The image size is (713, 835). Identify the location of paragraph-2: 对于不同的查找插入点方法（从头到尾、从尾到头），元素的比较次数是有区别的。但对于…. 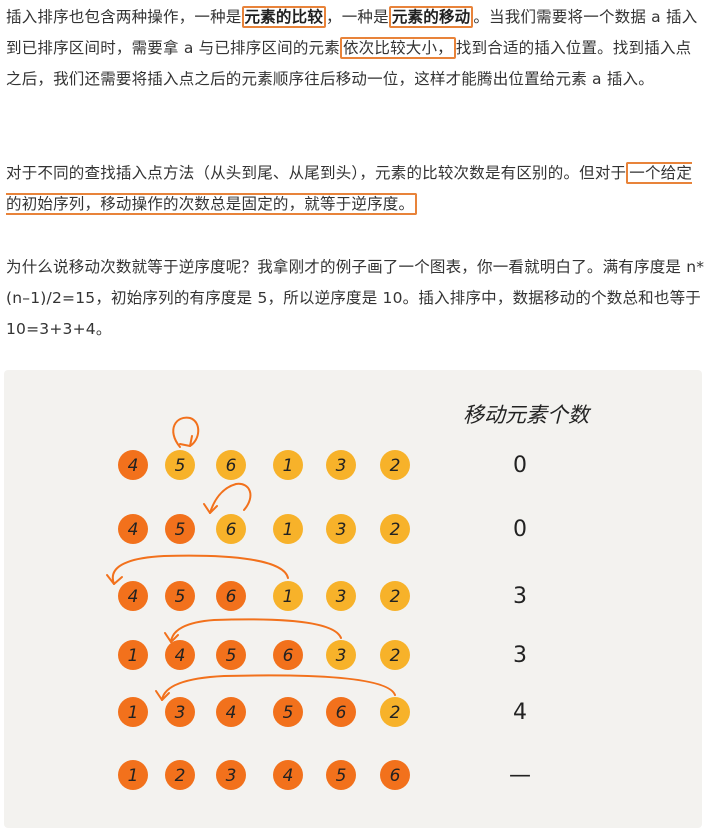
(356, 189).